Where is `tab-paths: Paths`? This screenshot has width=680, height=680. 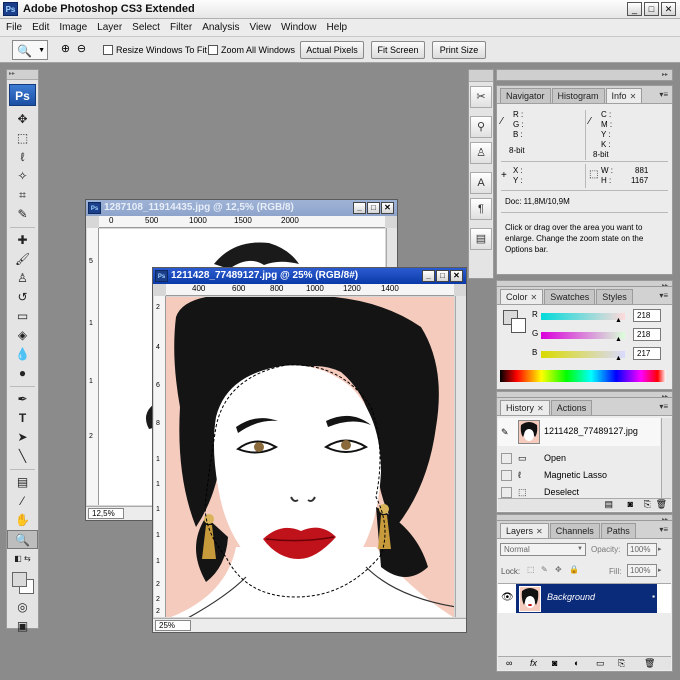
tab-paths: Paths is located at coordinates (618, 530).